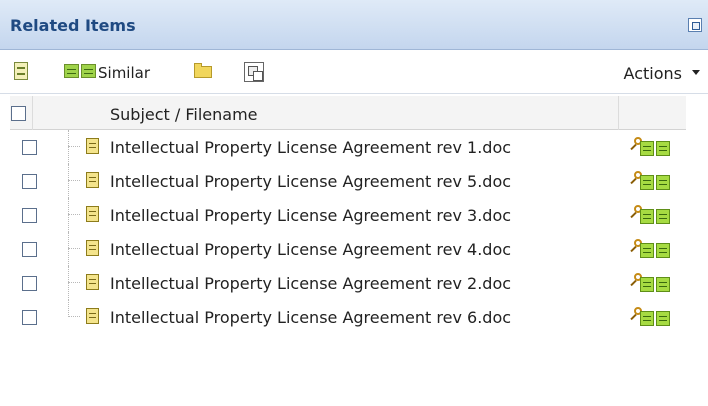 Image resolution: width=708 pixels, height=406 pixels. Describe the element at coordinates (354, 25) in the screenshot. I see `panel-titlebar: Related Items` at that location.